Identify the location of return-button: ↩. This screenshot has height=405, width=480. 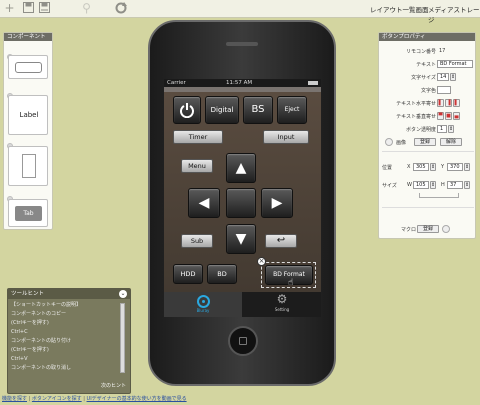
(281, 241).